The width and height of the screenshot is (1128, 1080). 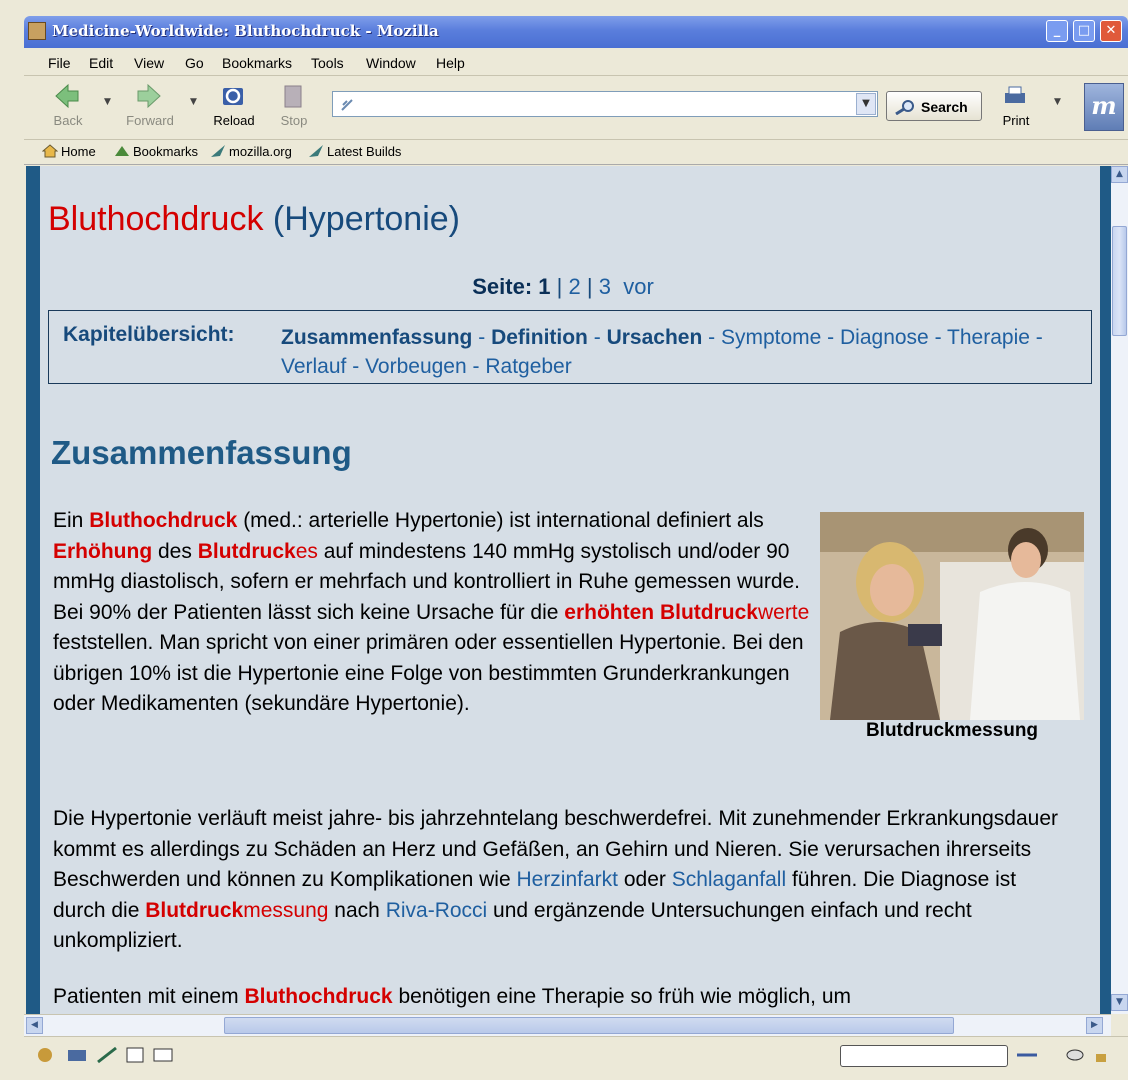 What do you see at coordinates (575, 286) in the screenshot?
I see `pager-page-2-link: 2` at bounding box center [575, 286].